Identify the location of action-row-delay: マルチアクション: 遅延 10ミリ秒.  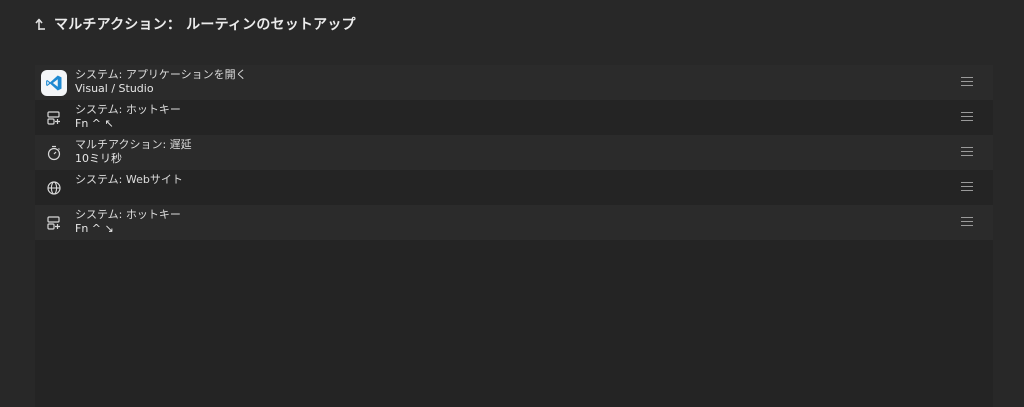
(514, 152).